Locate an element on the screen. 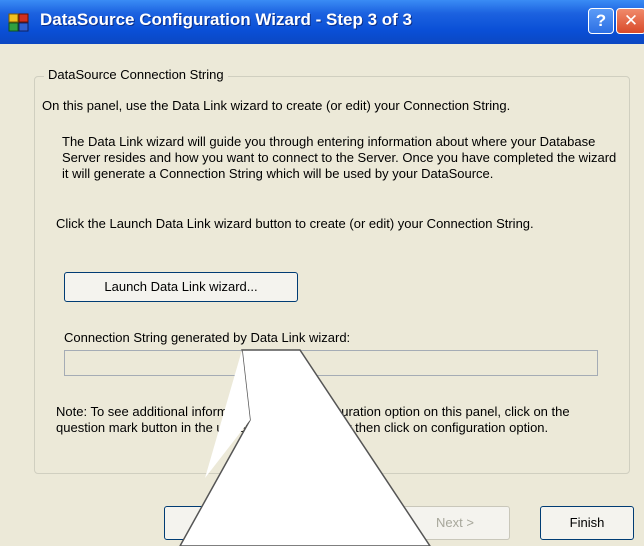  back-button: < Back is located at coordinates (330, 523).